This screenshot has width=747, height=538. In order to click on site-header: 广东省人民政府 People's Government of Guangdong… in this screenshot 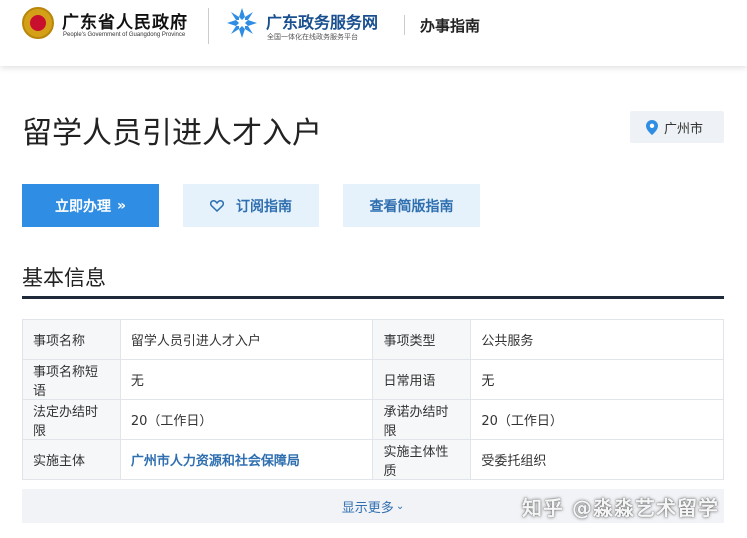, I will do `click(373, 33)`.